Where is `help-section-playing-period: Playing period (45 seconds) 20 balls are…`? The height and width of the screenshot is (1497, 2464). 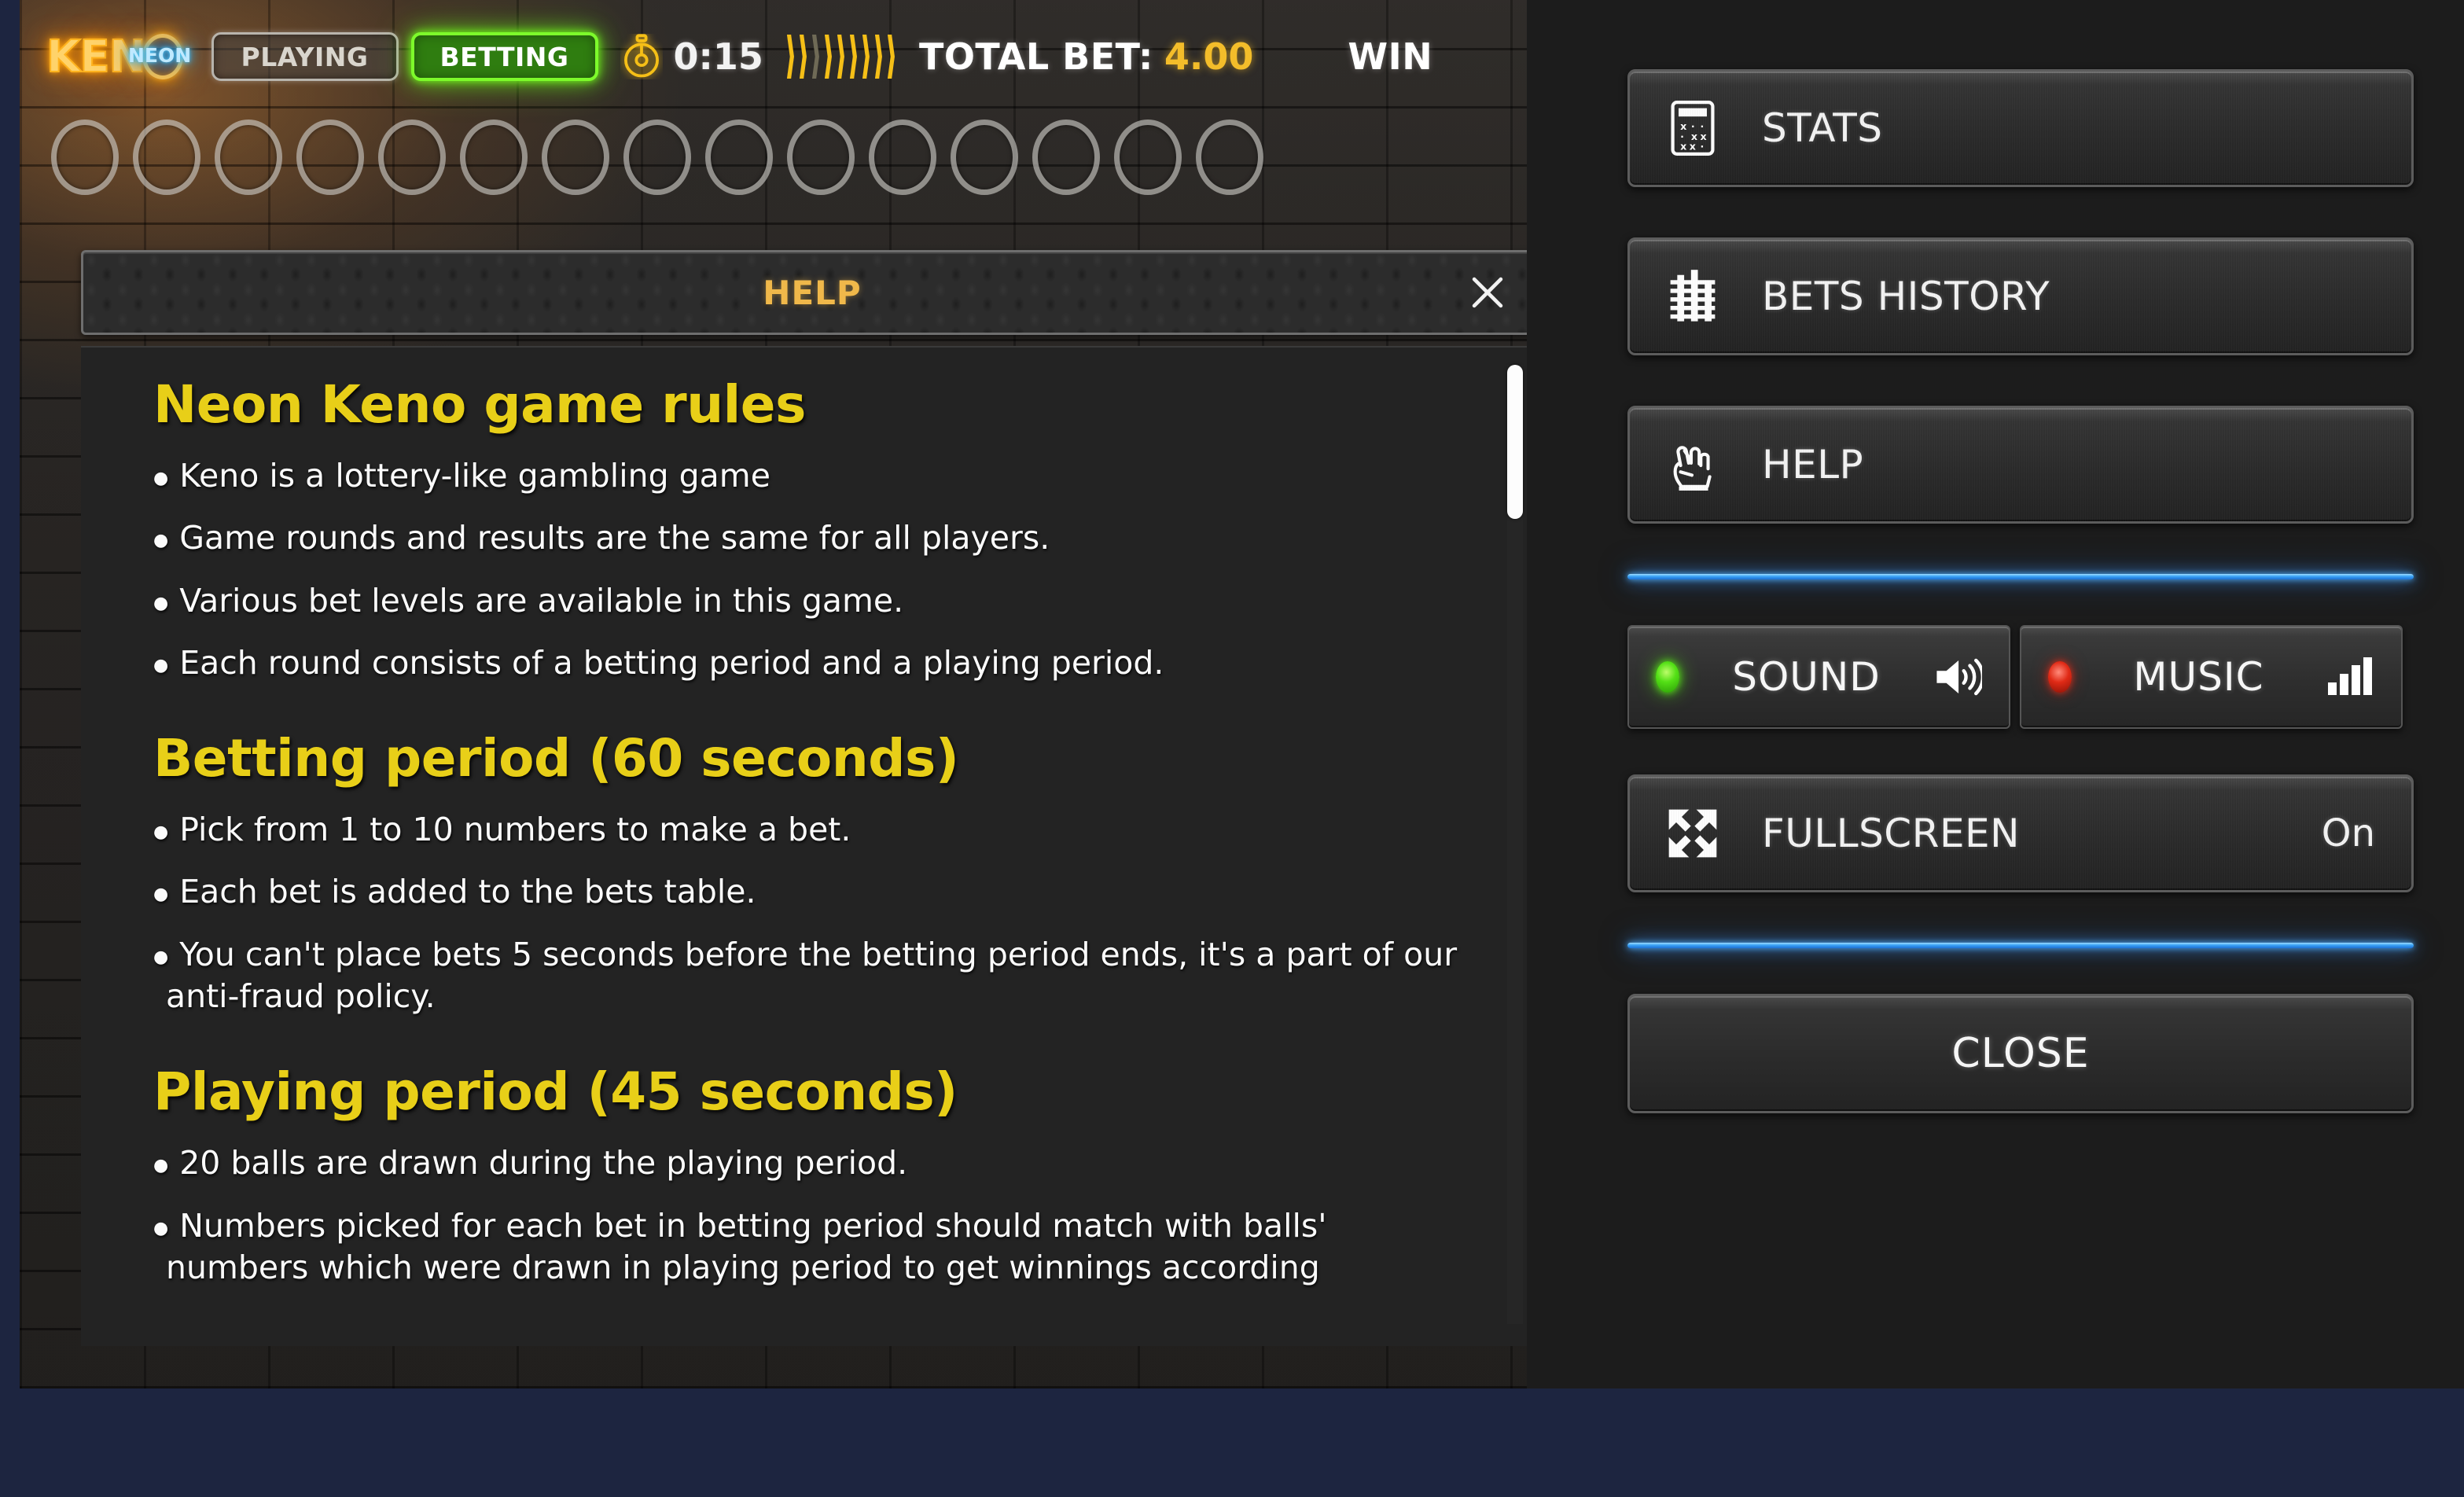
help-section-playing-period: Playing period (45 seconds) 20 balls are… is located at coordinates (812, 1175).